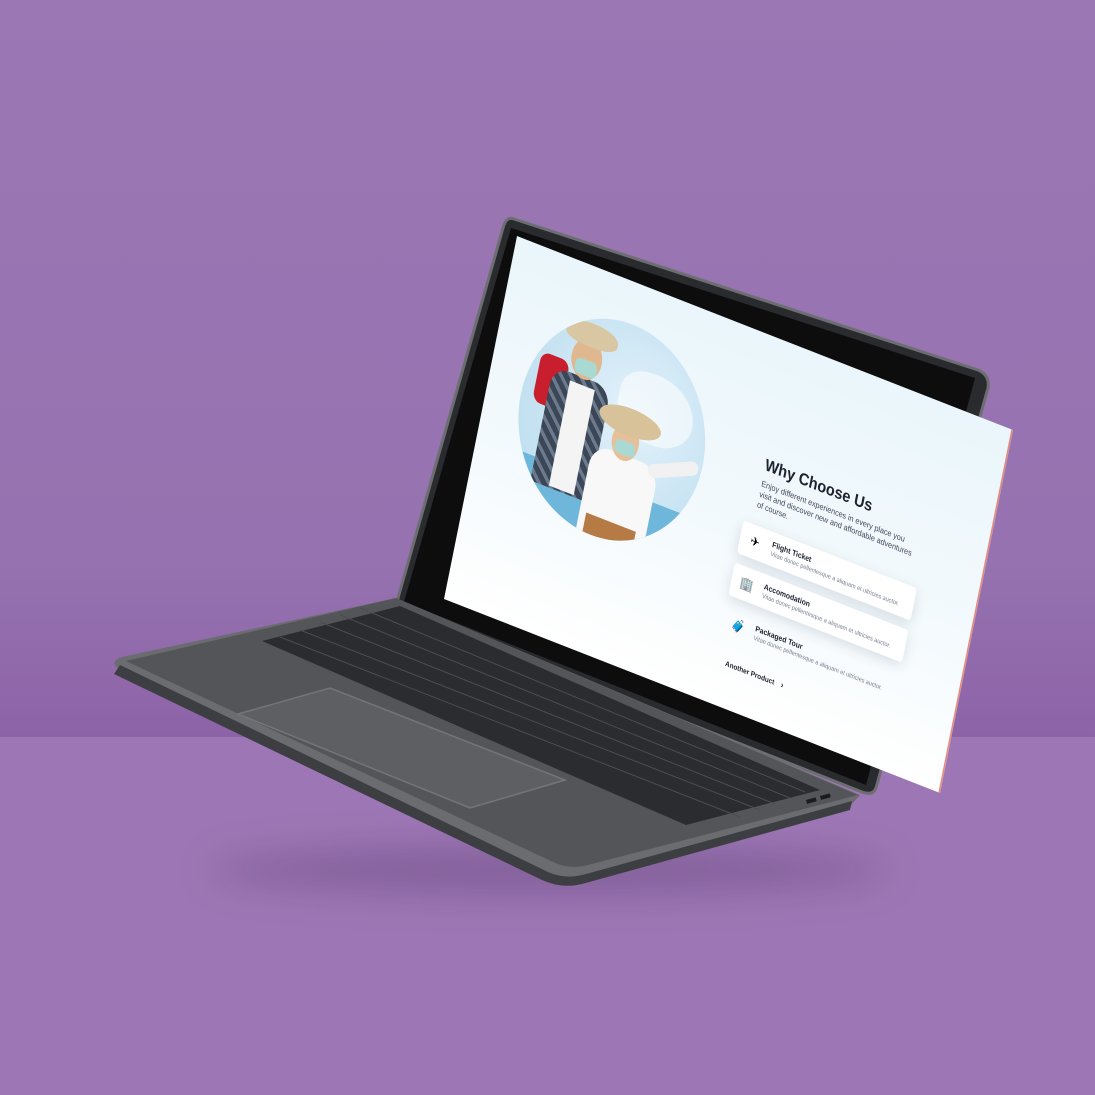 Image resolution: width=1095 pixels, height=1095 pixels. I want to click on chevron-right-icon: ›, so click(782, 685).